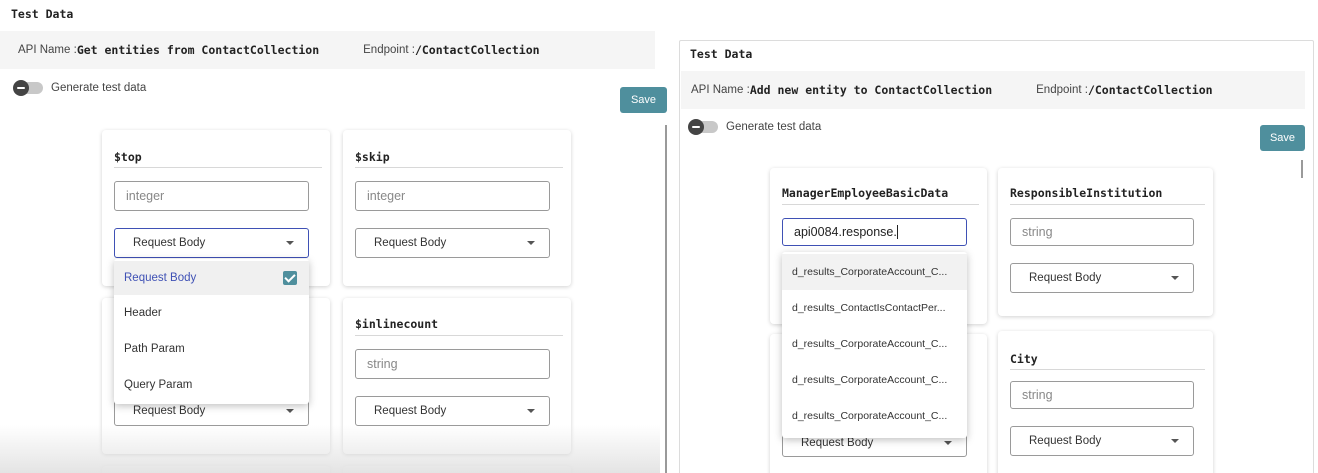  I want to click on card-skip-title: $skip, so click(372, 157).